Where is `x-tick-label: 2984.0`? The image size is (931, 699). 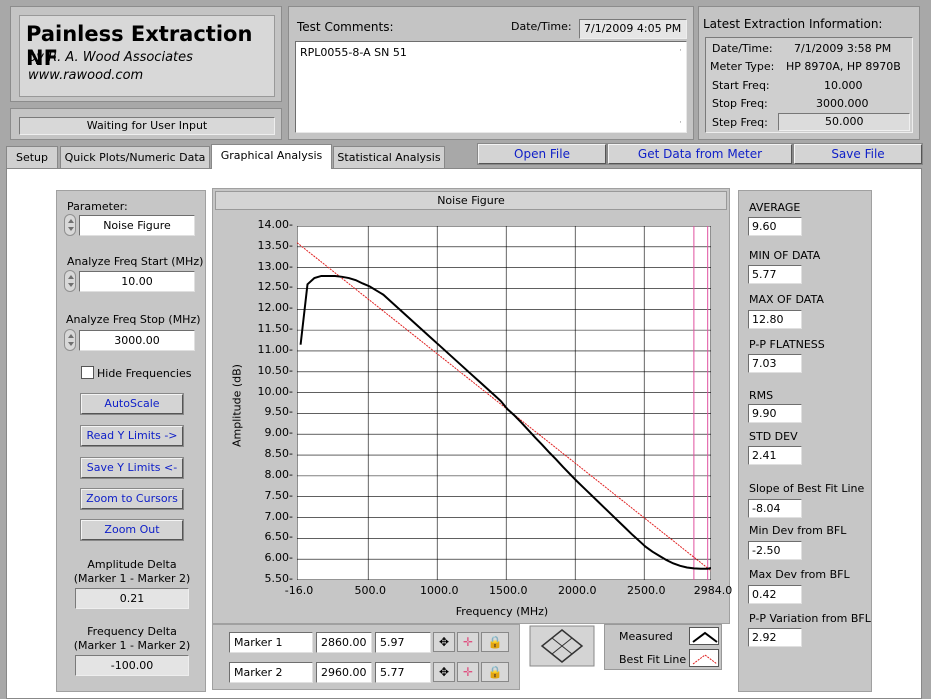 x-tick-label: 2984.0 is located at coordinates (713, 590).